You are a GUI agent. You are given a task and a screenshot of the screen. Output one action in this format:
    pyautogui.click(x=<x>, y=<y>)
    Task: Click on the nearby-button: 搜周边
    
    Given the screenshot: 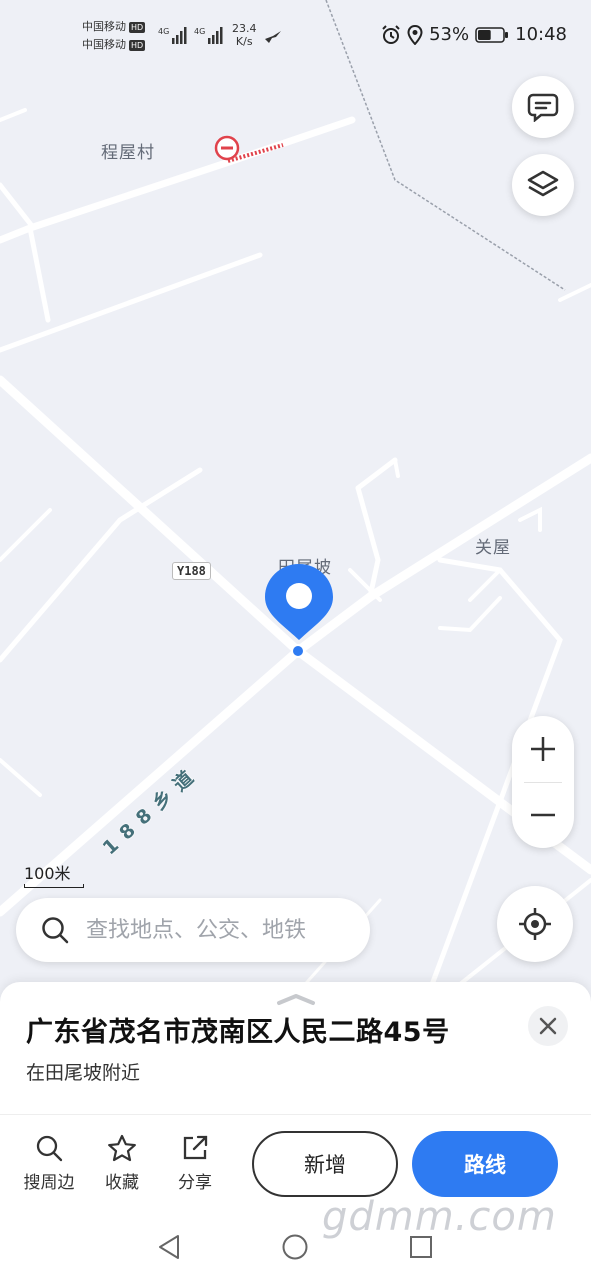 What is the action you would take?
    pyautogui.click(x=49, y=1163)
    